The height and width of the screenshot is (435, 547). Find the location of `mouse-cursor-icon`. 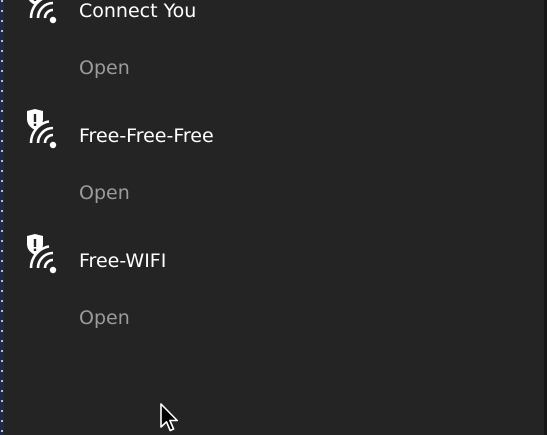

mouse-cursor-icon is located at coordinates (169, 417).